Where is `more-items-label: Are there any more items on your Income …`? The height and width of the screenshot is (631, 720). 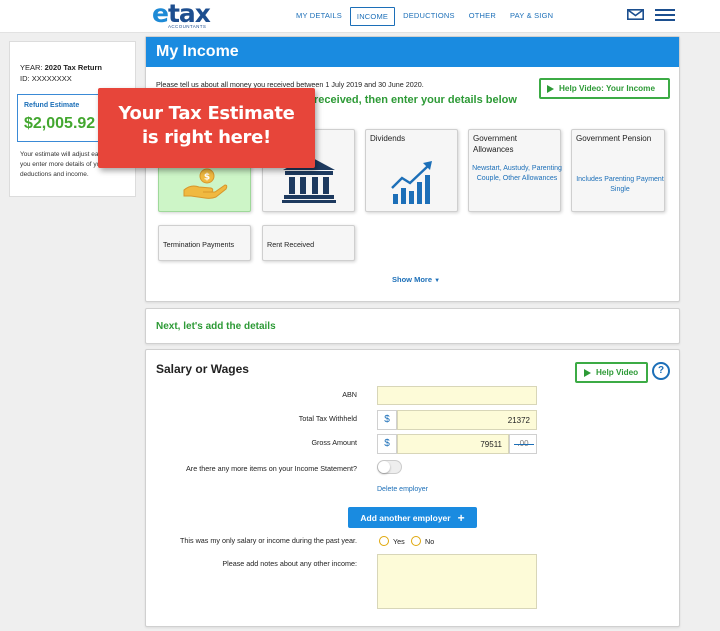
more-items-label: Are there any more items on your Income … is located at coordinates (271, 468).